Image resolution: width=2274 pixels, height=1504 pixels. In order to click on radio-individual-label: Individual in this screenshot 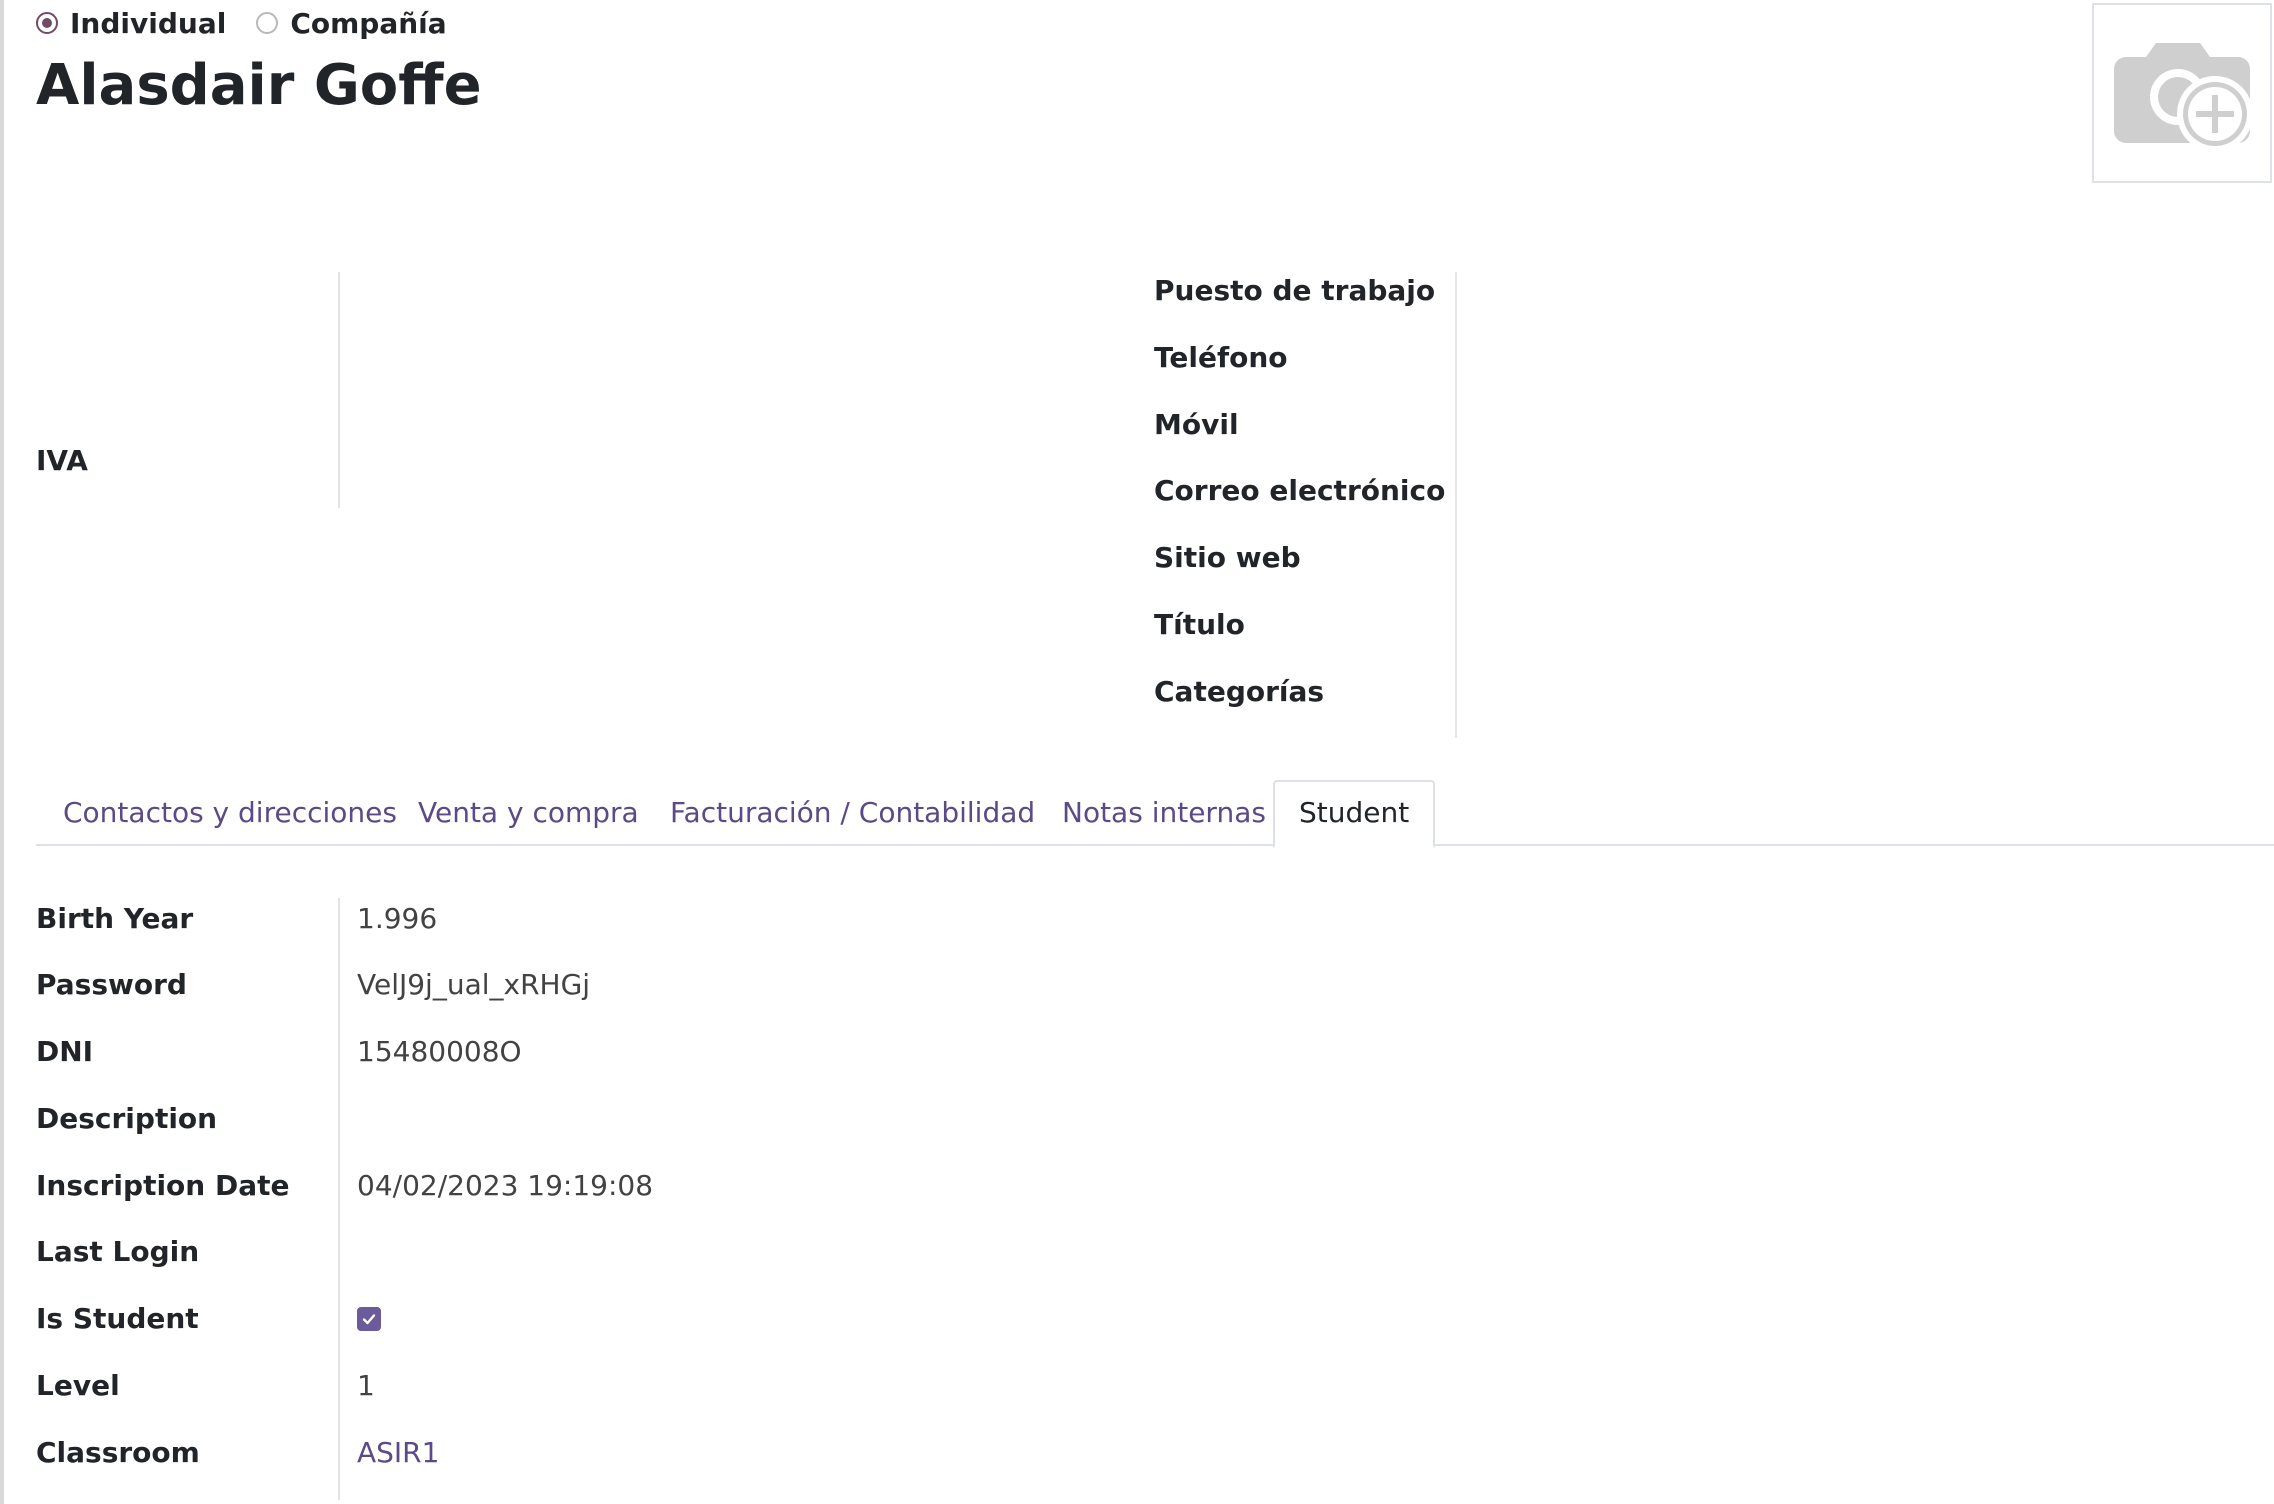, I will do `click(148, 23)`.